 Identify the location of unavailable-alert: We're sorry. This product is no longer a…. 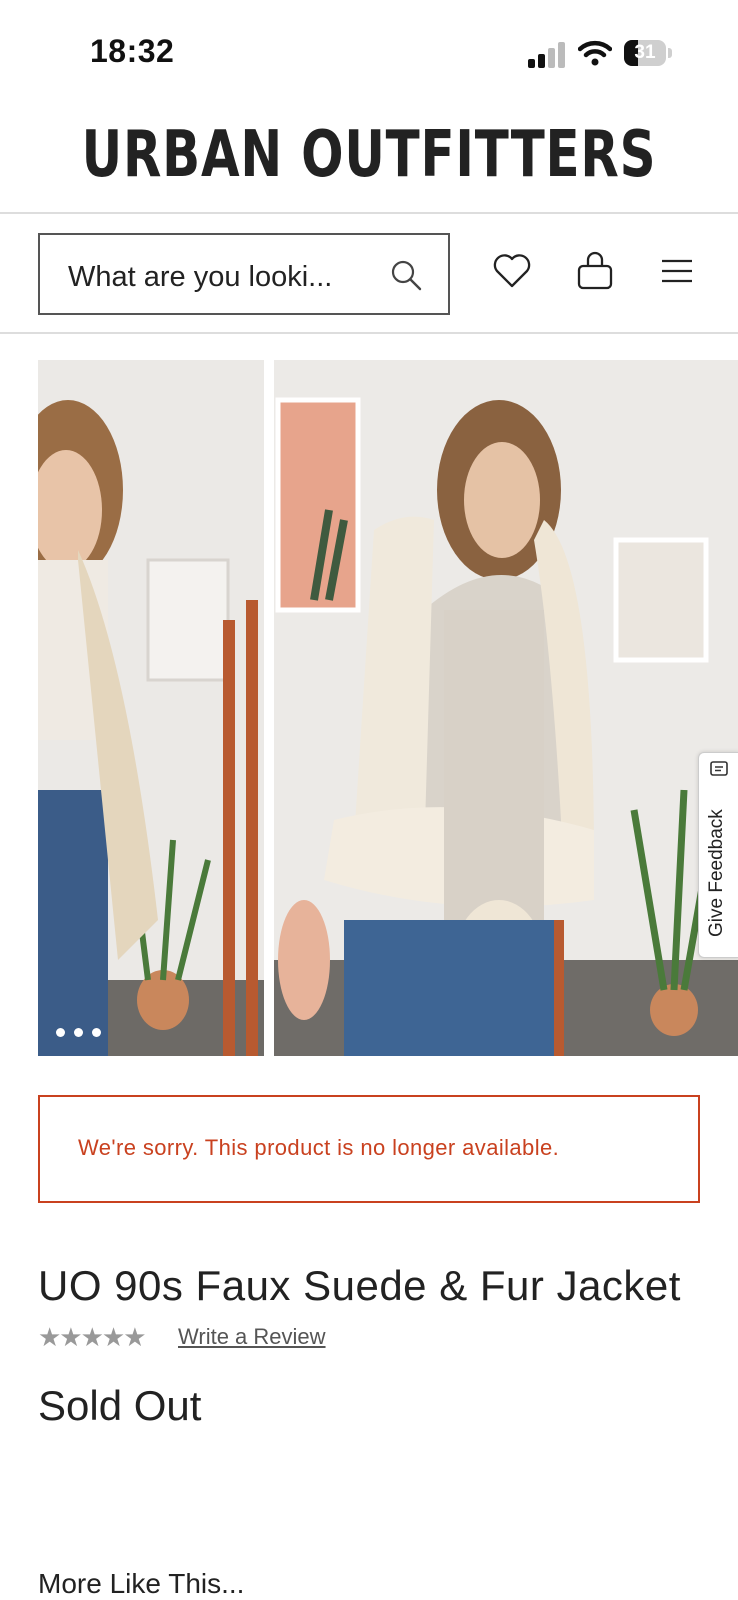
(369, 1149).